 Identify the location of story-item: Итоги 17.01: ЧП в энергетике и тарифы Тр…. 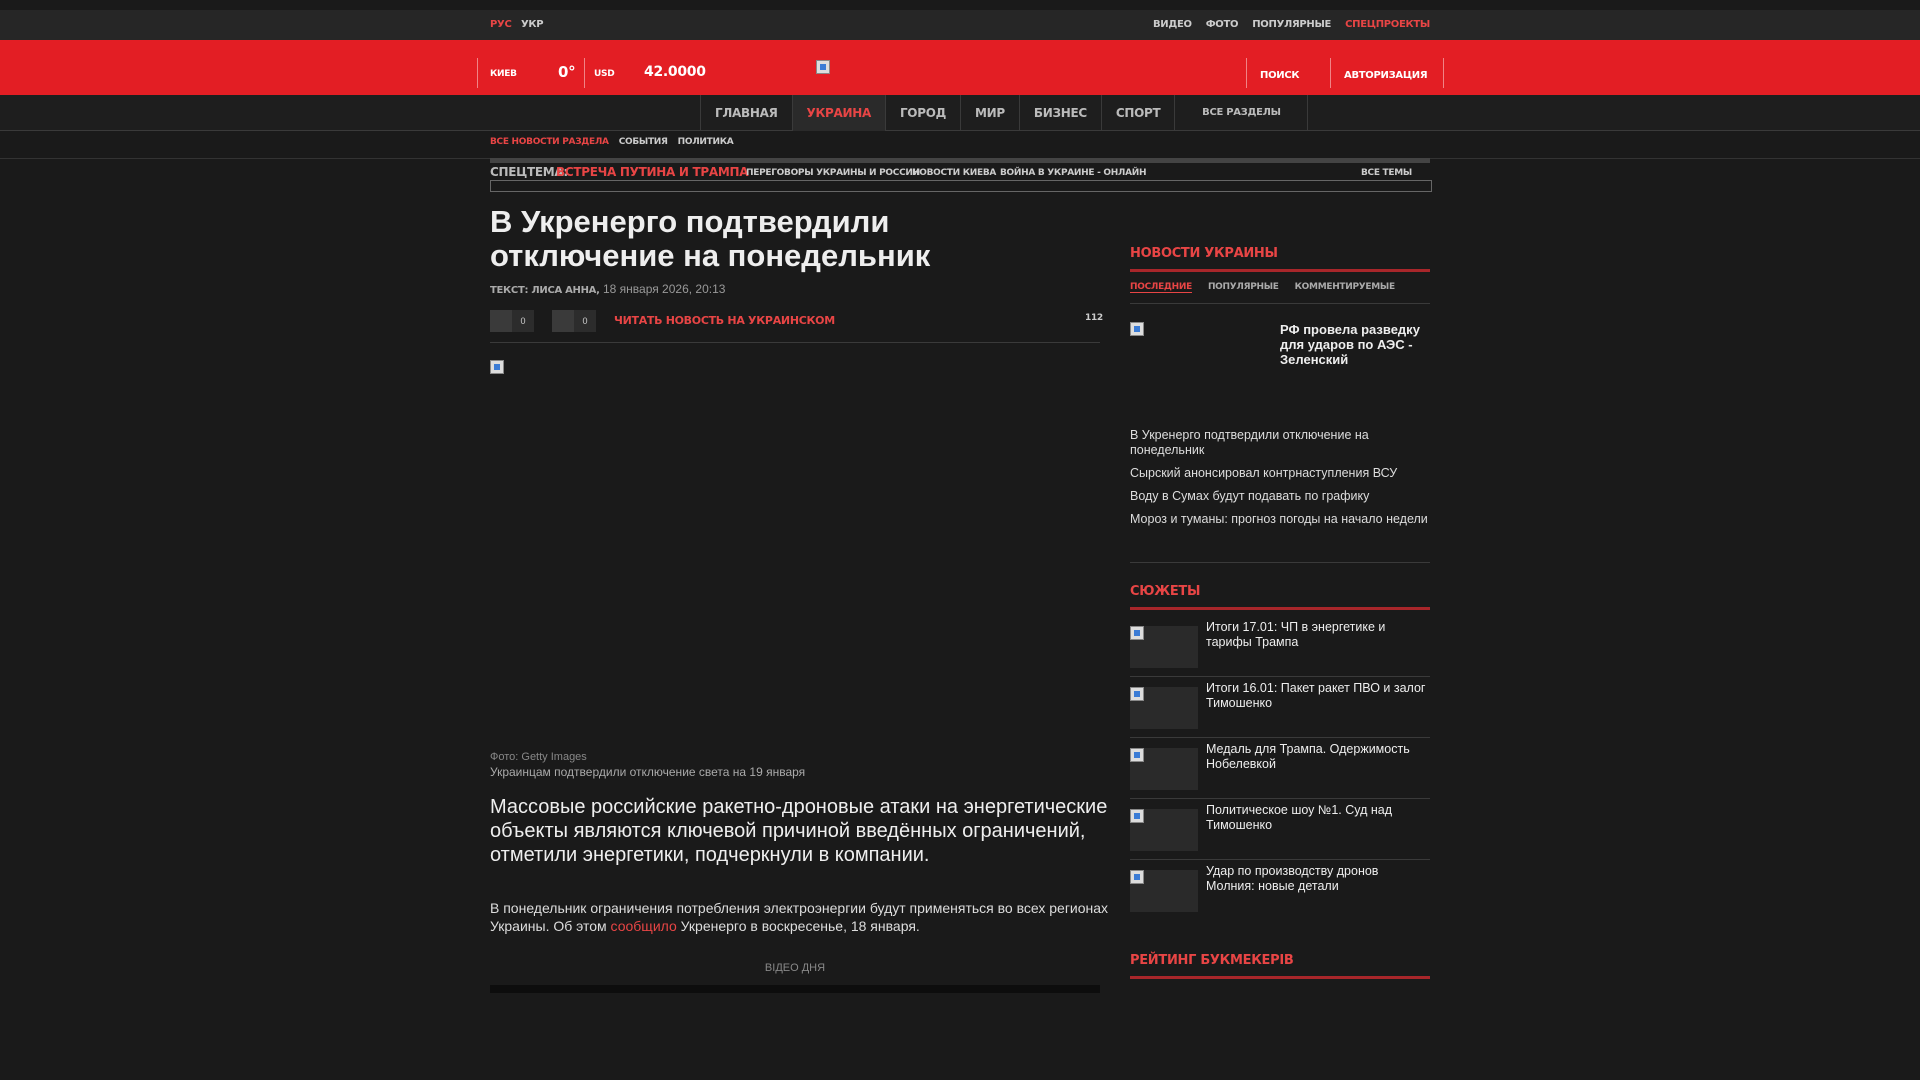
(1280, 646).